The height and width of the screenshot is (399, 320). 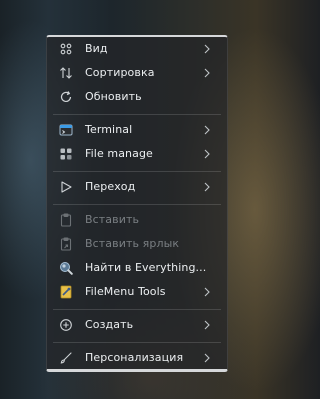 I want to click on plus-circle-icon, so click(x=66, y=325).